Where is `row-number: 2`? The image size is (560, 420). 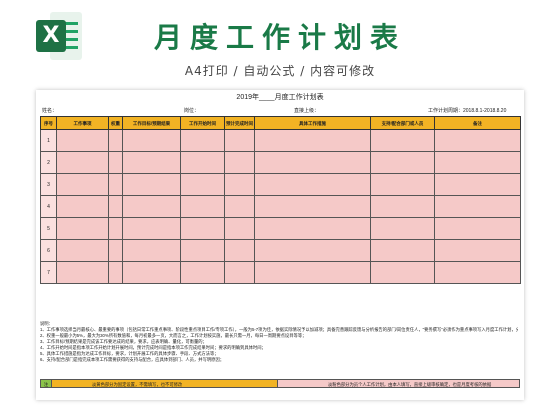 row-number: 2 is located at coordinates (48, 162).